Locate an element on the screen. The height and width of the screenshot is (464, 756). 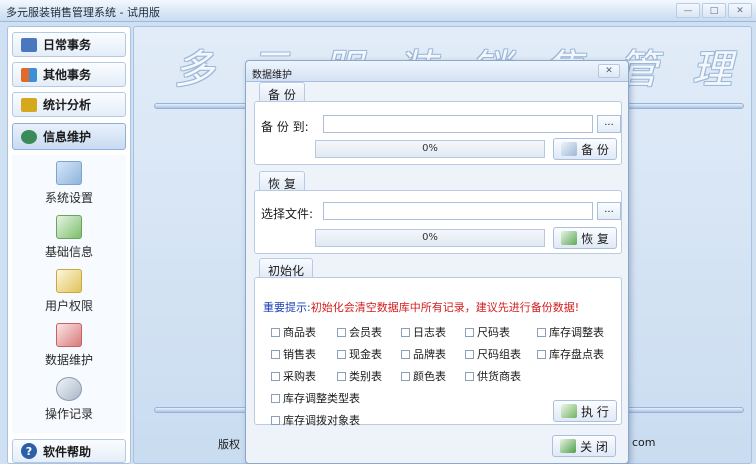
nav-daily-affairs: 日常事务 is located at coordinates (69, 44).